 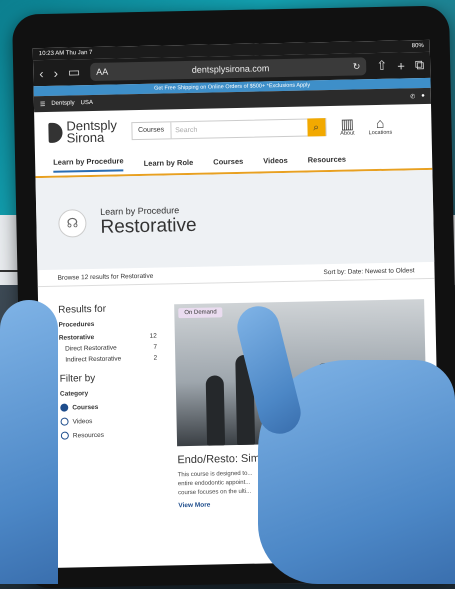 What do you see at coordinates (155, 358) in the screenshot?
I see `sidebar-item-count: 2` at bounding box center [155, 358].